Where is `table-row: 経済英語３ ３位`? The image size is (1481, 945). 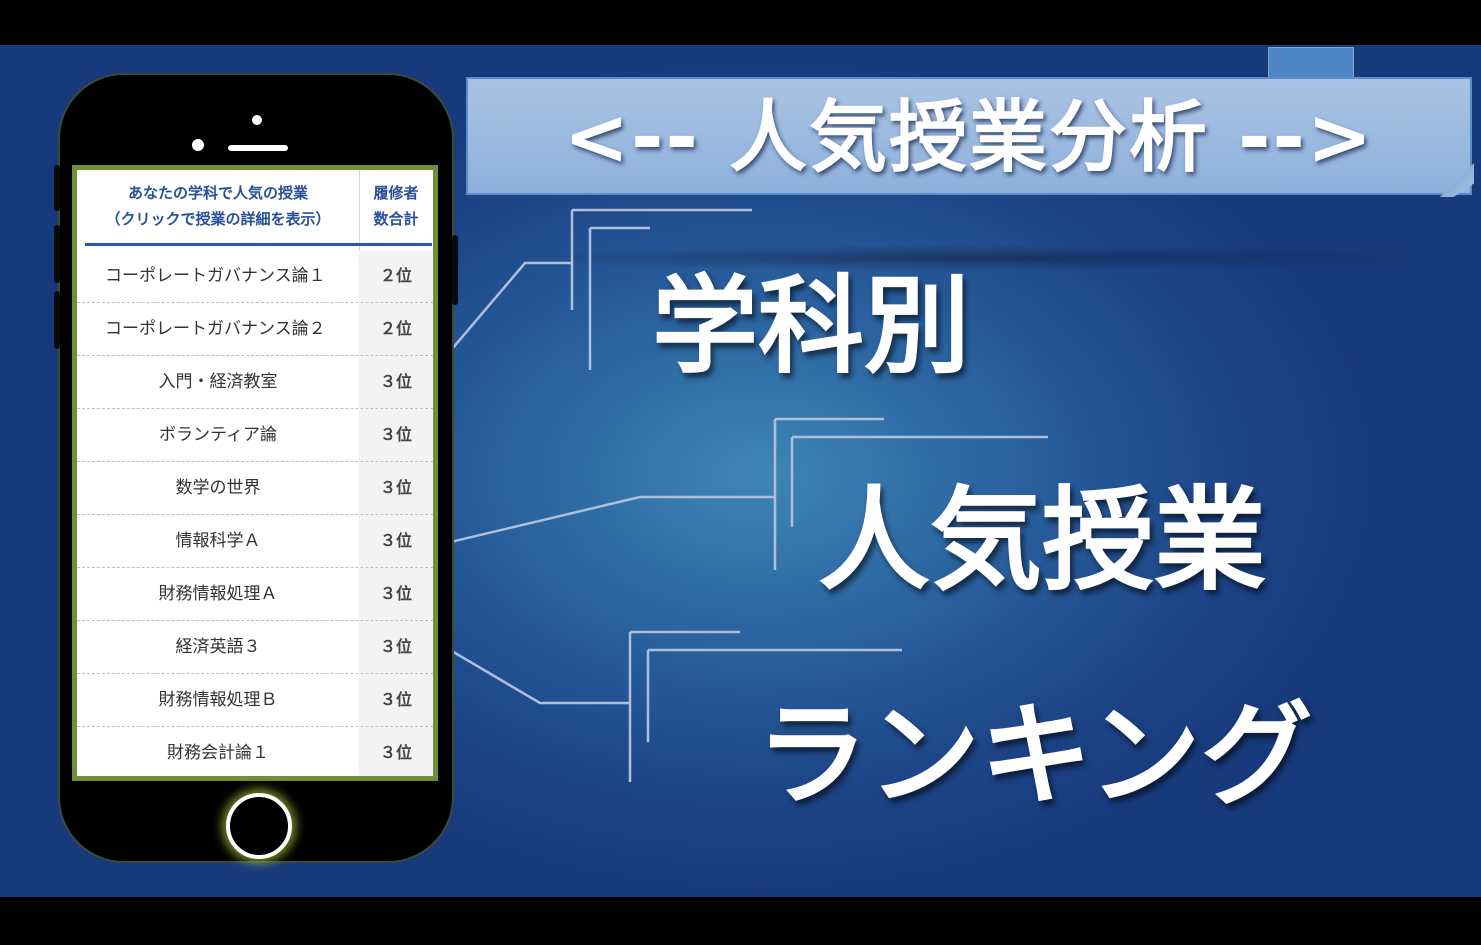
table-row: 経済英語３ ３位 is located at coordinates (255, 647).